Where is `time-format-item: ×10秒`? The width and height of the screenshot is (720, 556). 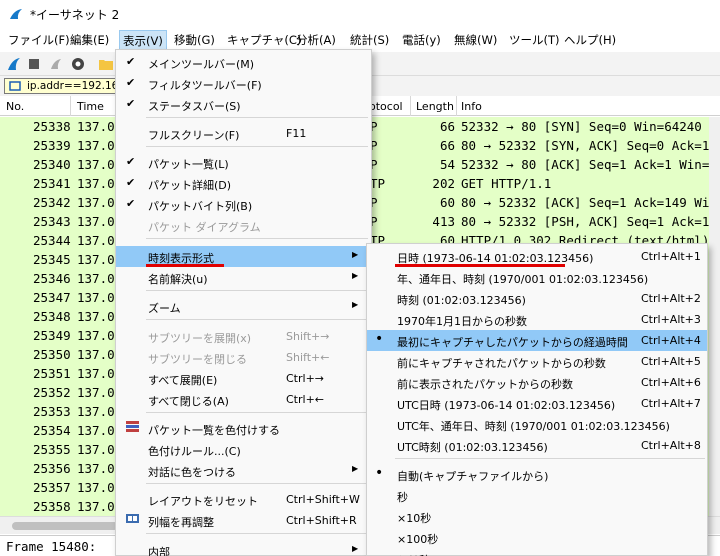
time-format-item: ×10秒 is located at coordinates (537, 516).